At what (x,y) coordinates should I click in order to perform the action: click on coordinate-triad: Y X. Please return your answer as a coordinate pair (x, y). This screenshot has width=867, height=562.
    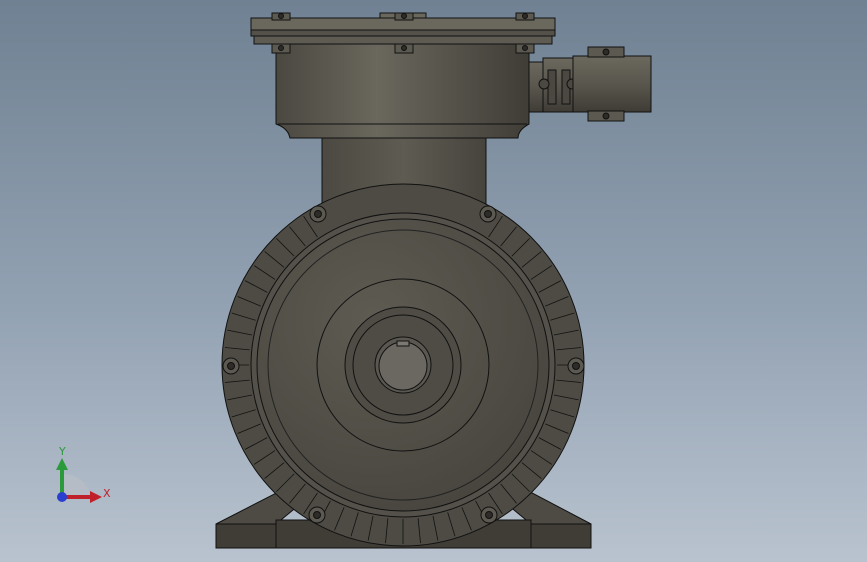
    Looking at the image, I should click on (83, 474).